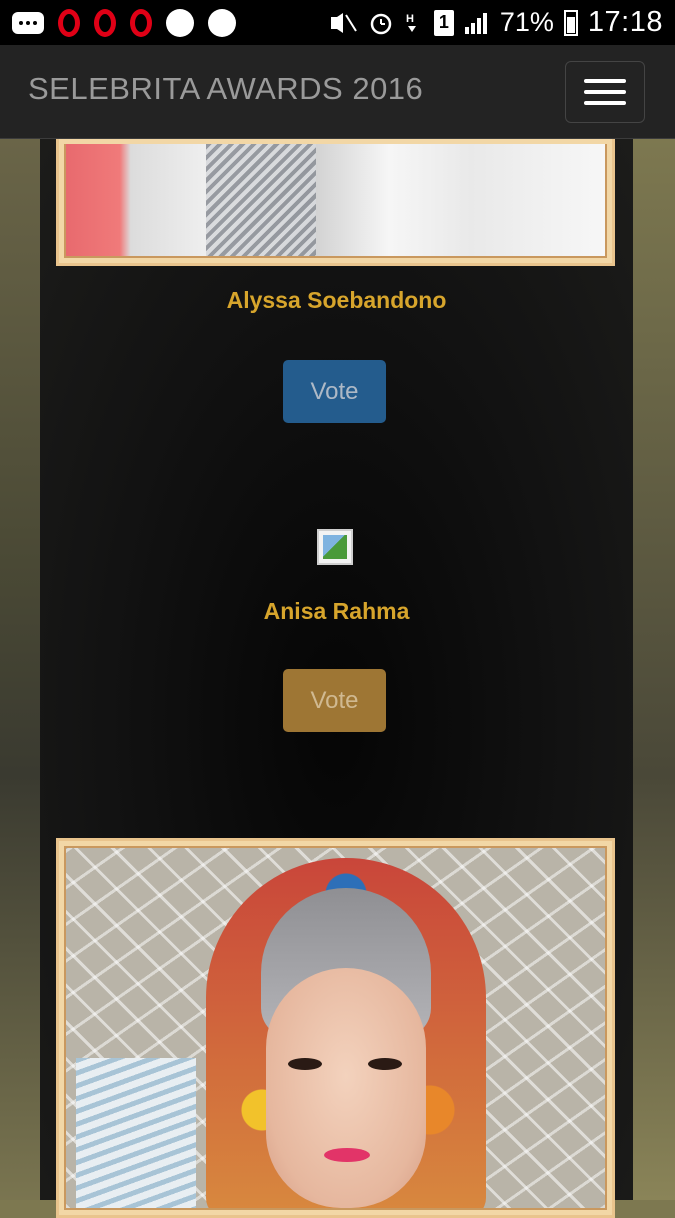 The image size is (675, 1218). Describe the element at coordinates (625, 22) in the screenshot. I see `clock: 17:18` at that location.